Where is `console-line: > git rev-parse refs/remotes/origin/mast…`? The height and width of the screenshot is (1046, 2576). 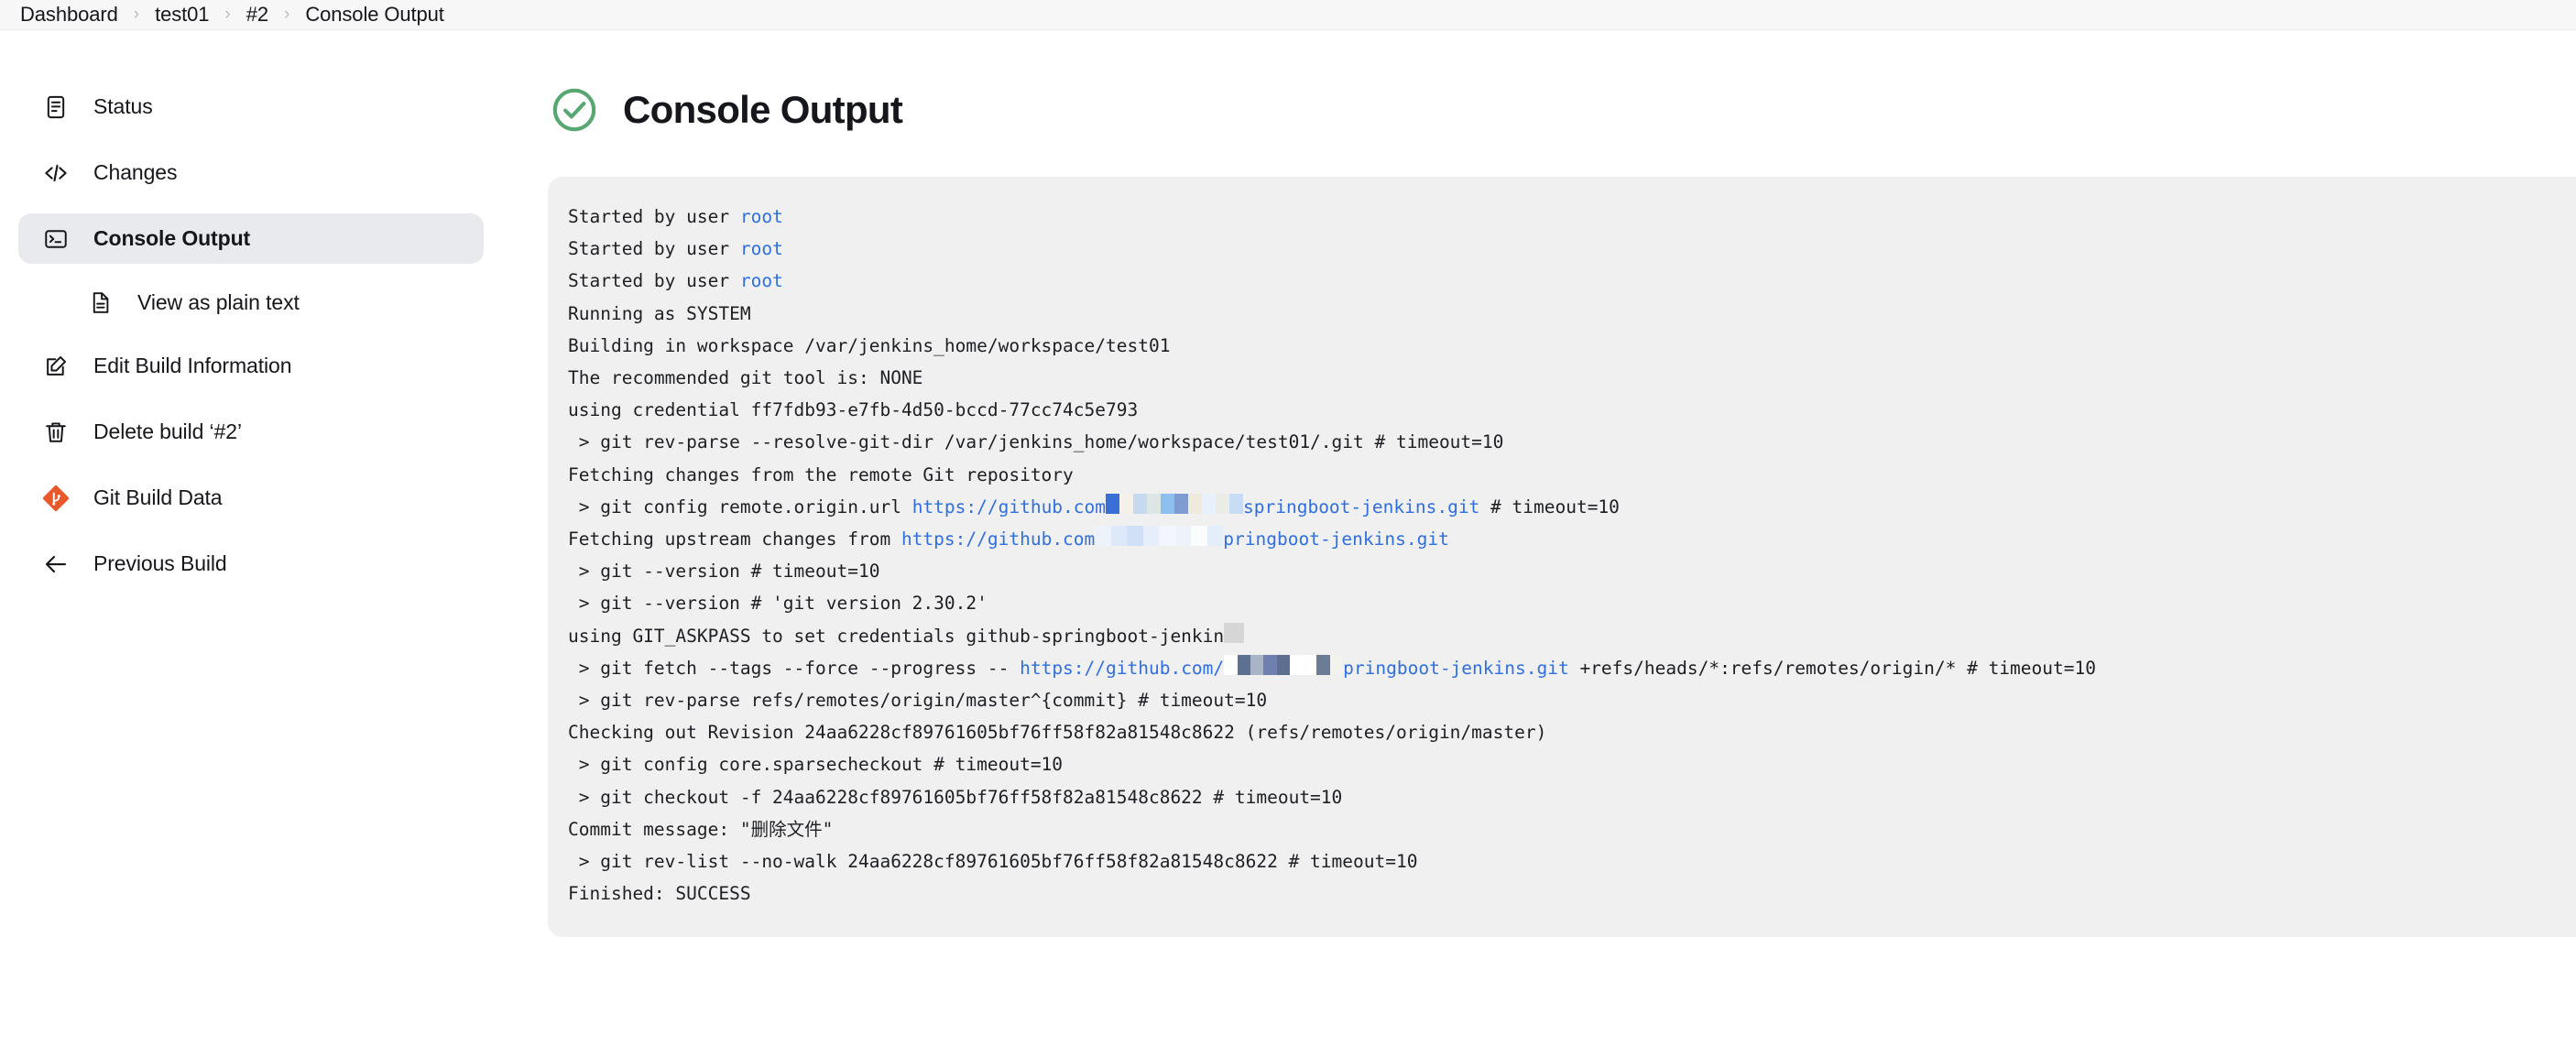 console-line: > git rev-parse refs/remotes/origin/mast… is located at coordinates (1572, 700).